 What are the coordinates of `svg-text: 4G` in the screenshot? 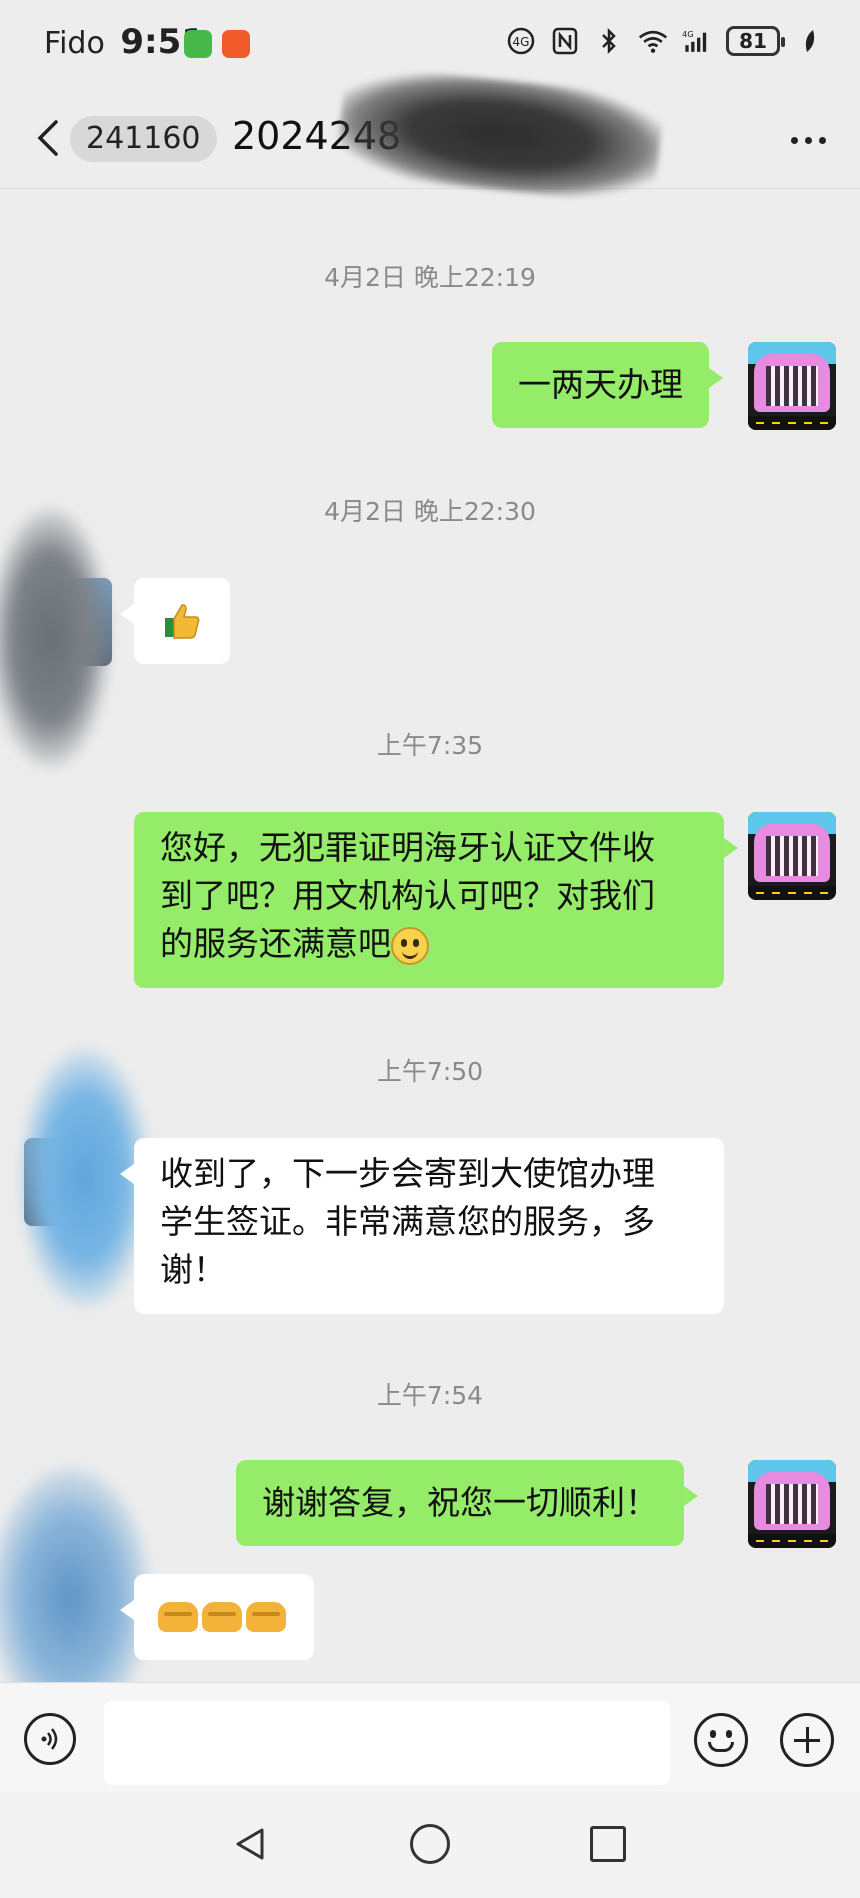 It's located at (521, 42).